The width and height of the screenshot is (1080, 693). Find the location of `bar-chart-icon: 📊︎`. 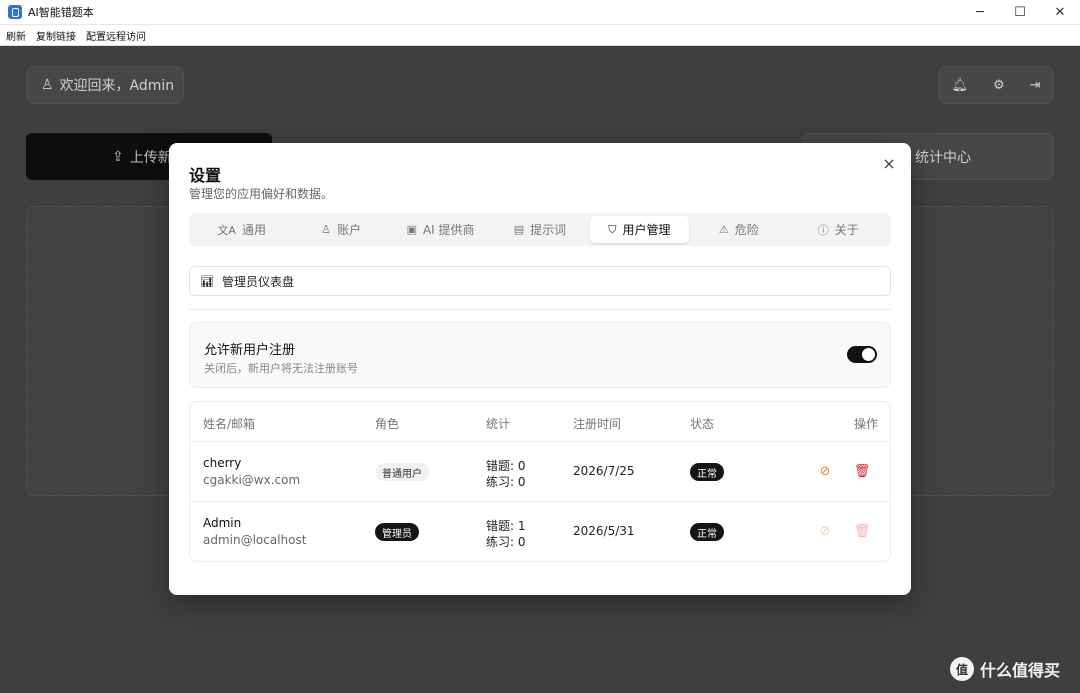

bar-chart-icon: 📊︎ is located at coordinates (207, 281).